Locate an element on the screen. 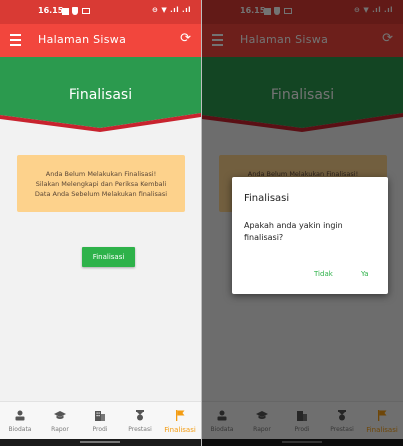 This screenshot has height=446, width=403. building-icon is located at coordinates (100, 415).